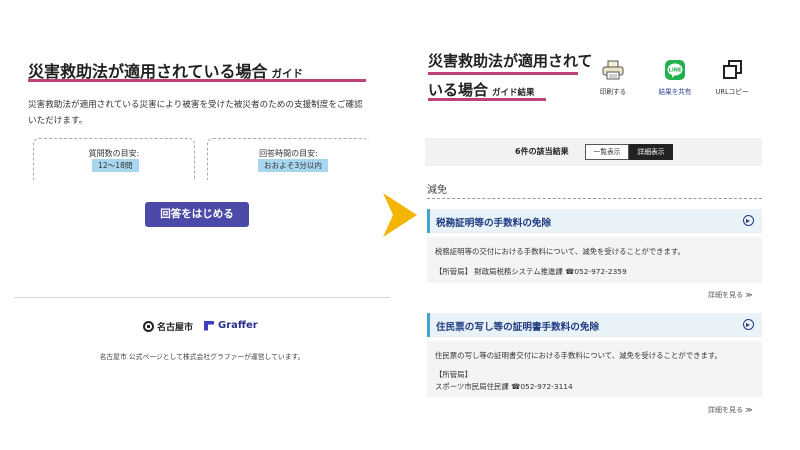 Image resolution: width=800 pixels, height=450 pixels. Describe the element at coordinates (115, 165) in the screenshot. I see `question-count-value: 12～18問` at that location.